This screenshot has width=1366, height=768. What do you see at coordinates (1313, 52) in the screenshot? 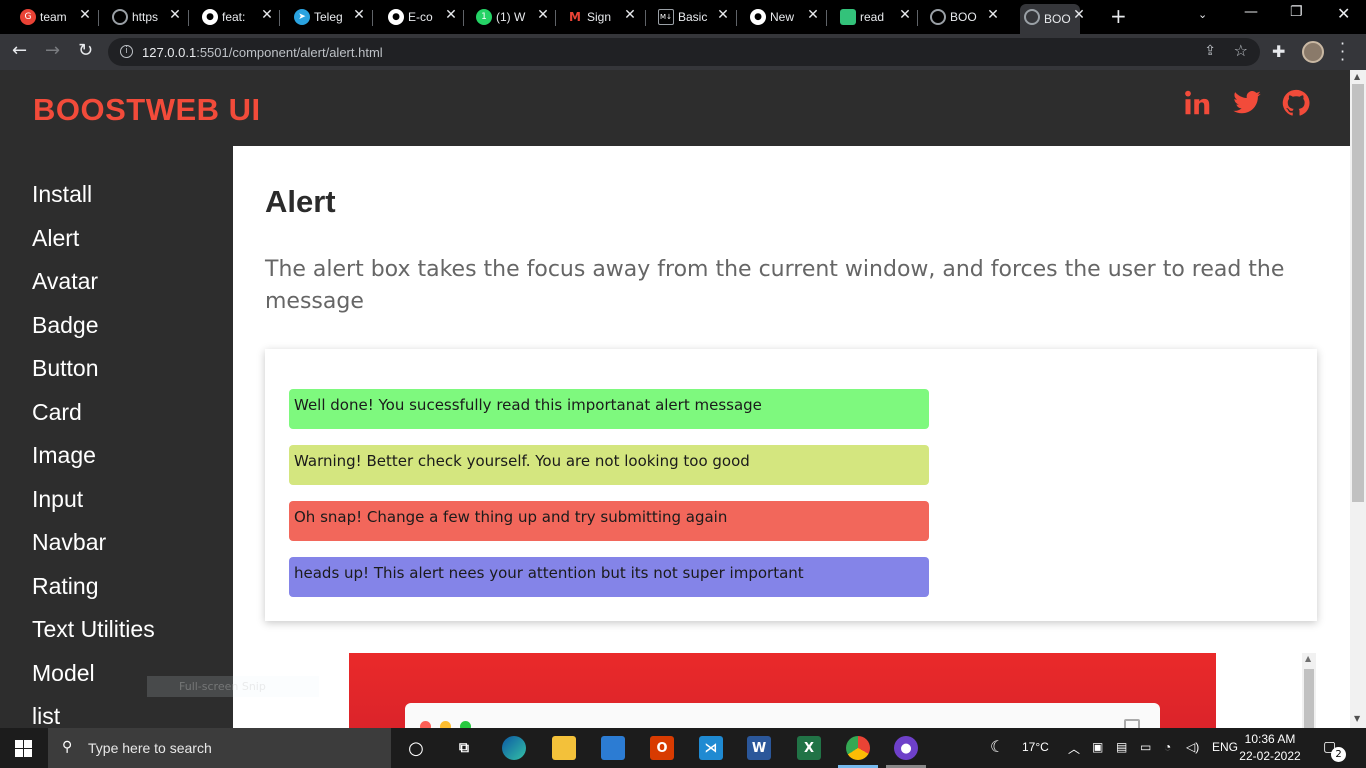
I see `profile-avatar` at bounding box center [1313, 52].